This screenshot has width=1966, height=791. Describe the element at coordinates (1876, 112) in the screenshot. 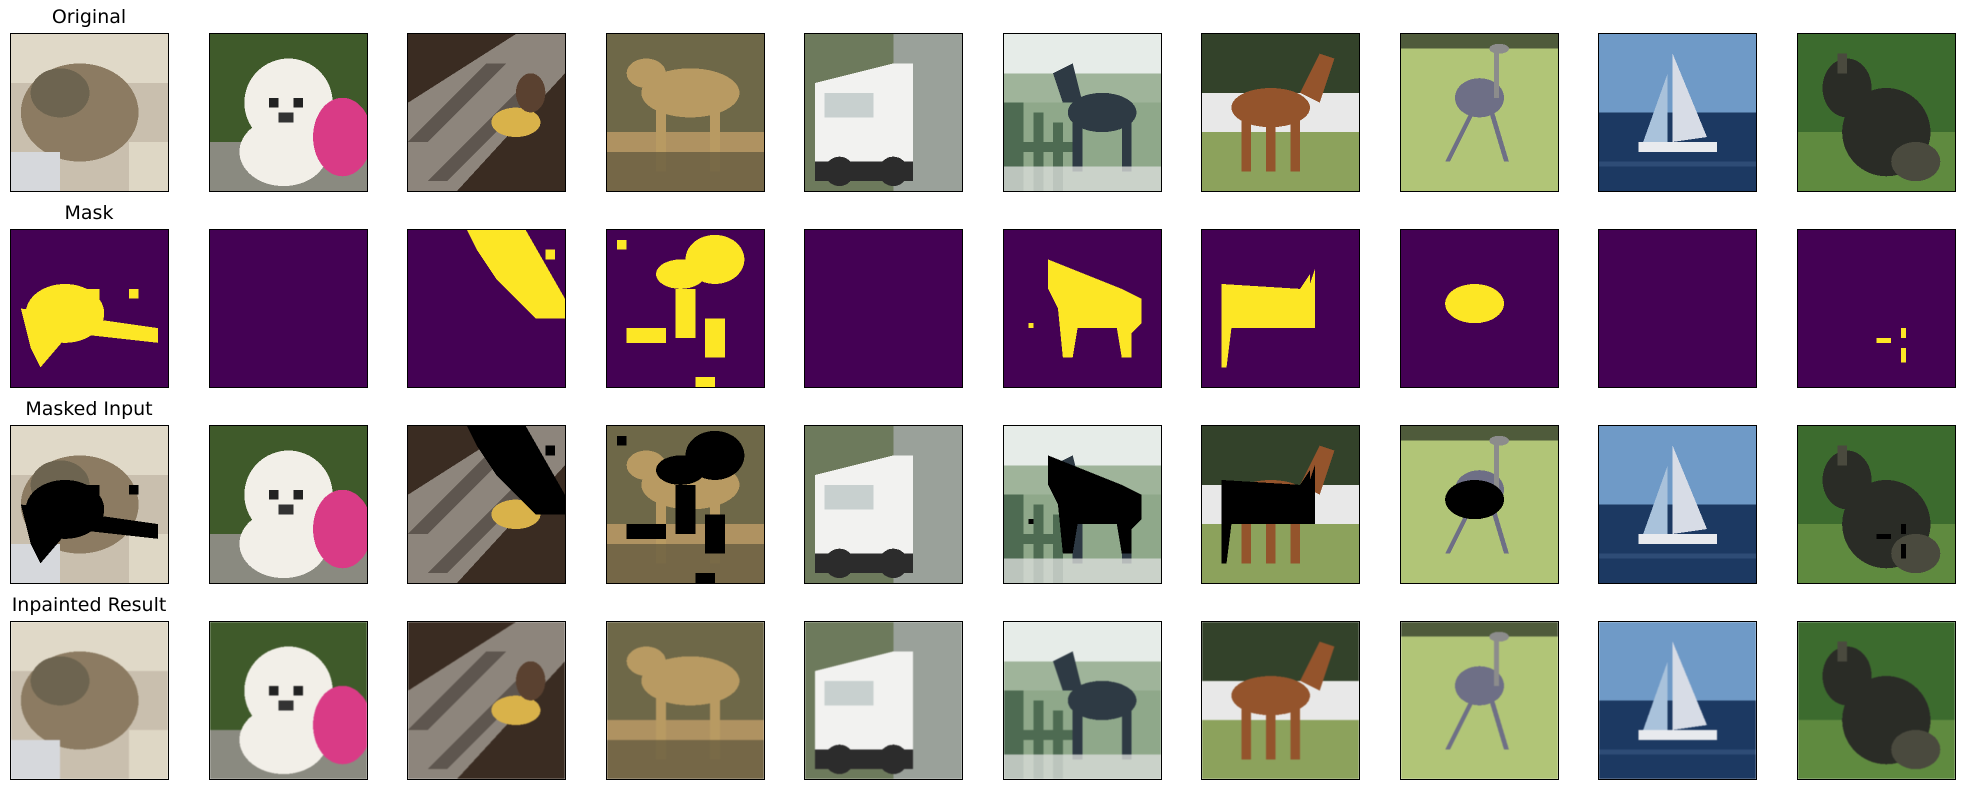

I see `dark-animal-image` at that location.